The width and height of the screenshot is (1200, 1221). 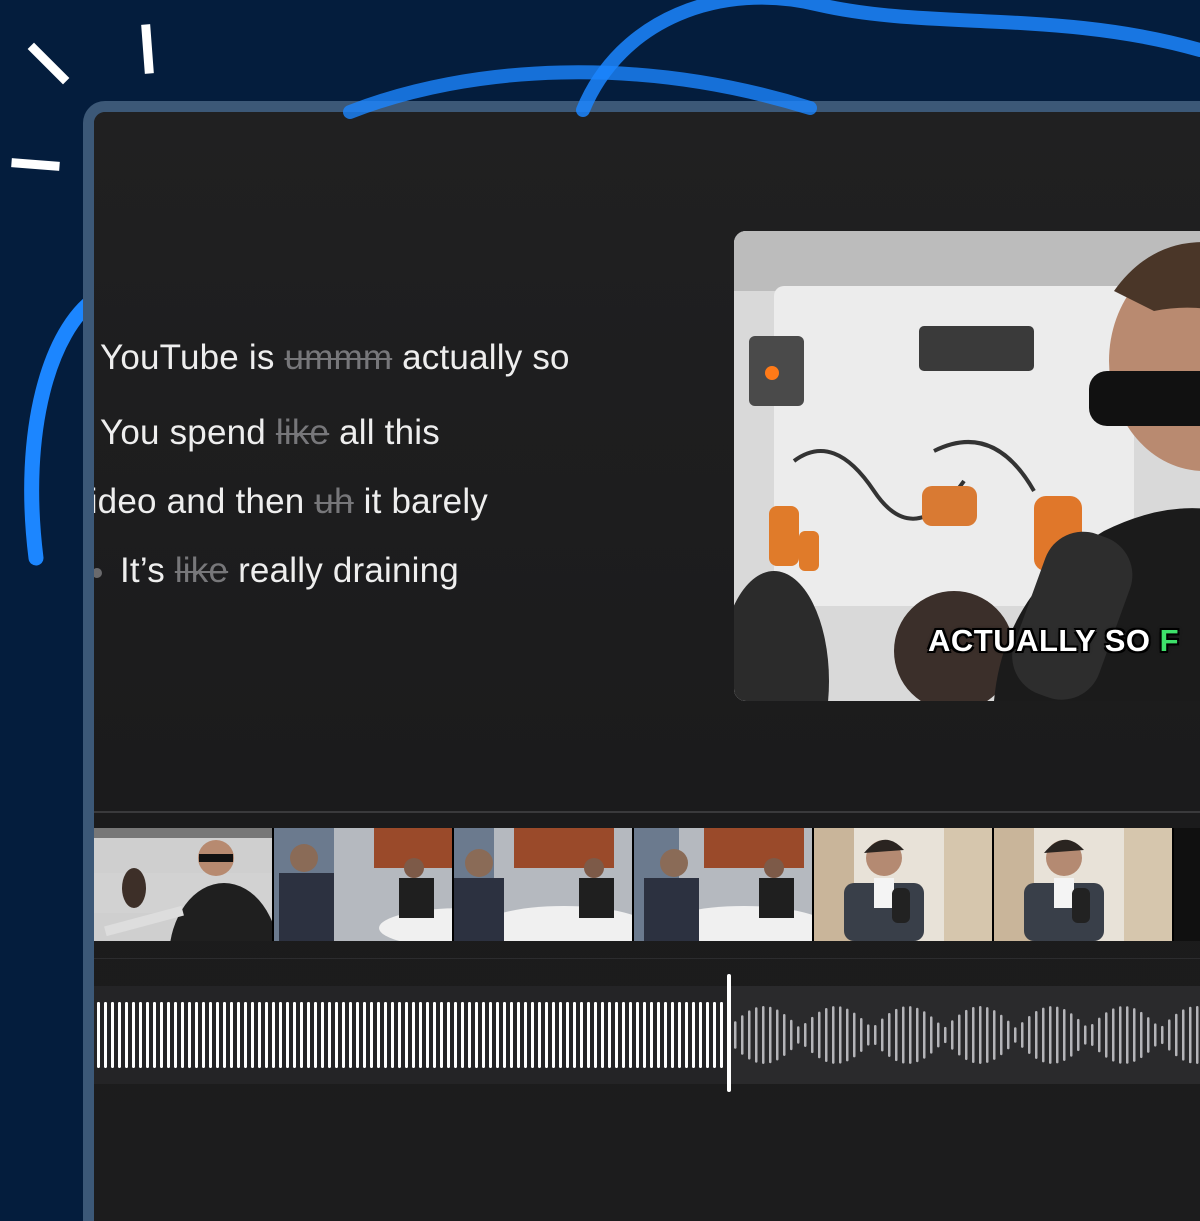 What do you see at coordinates (98, 572) in the screenshot?
I see `bullet-icon` at bounding box center [98, 572].